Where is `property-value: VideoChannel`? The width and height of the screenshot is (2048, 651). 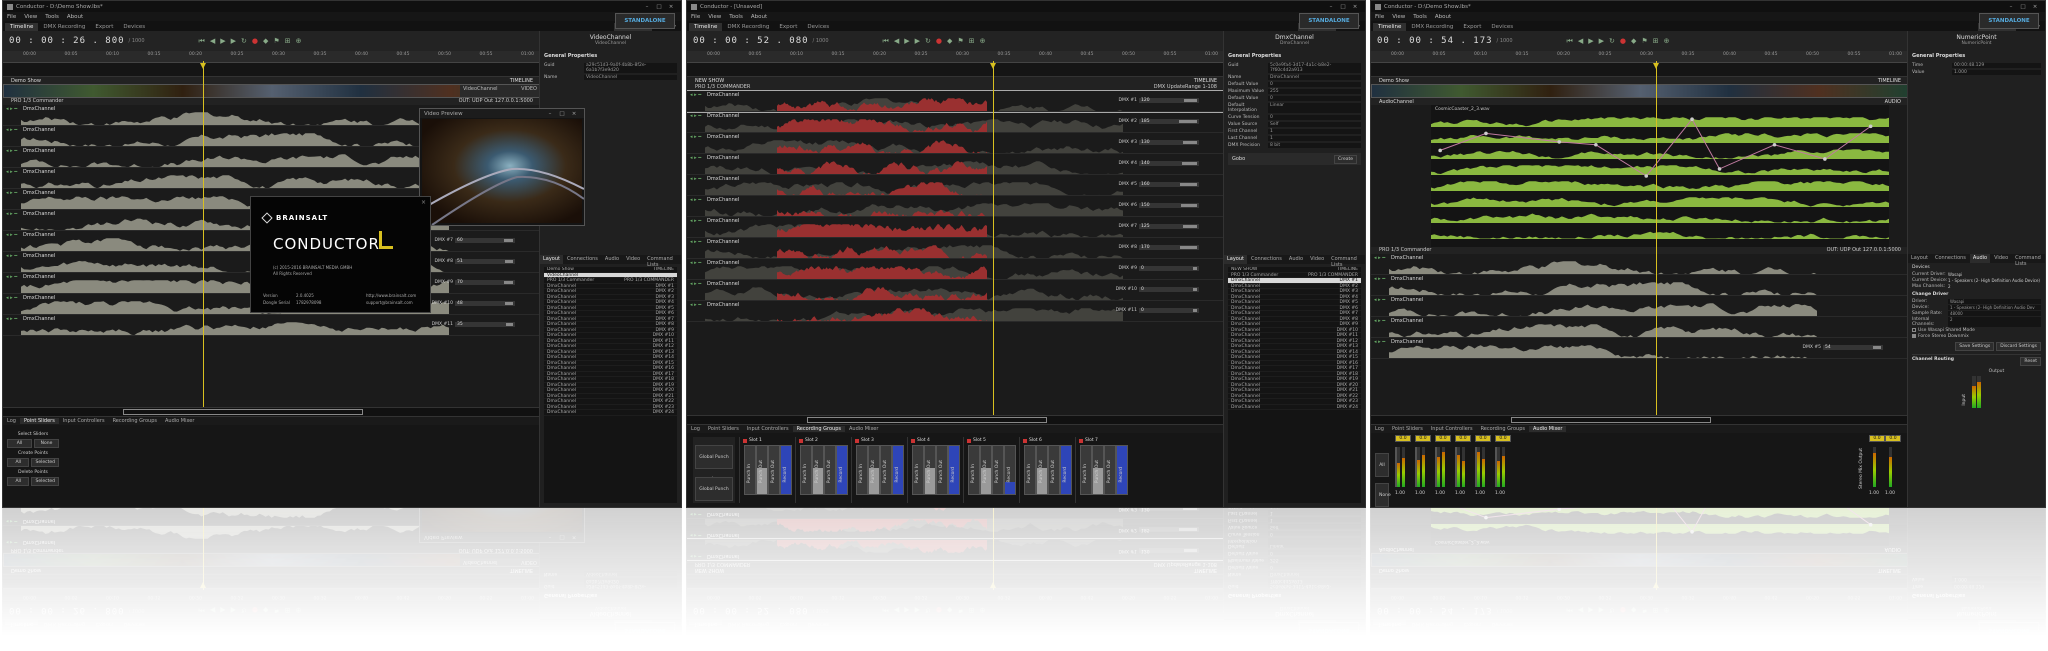 property-value: VideoChannel is located at coordinates (630, 573).